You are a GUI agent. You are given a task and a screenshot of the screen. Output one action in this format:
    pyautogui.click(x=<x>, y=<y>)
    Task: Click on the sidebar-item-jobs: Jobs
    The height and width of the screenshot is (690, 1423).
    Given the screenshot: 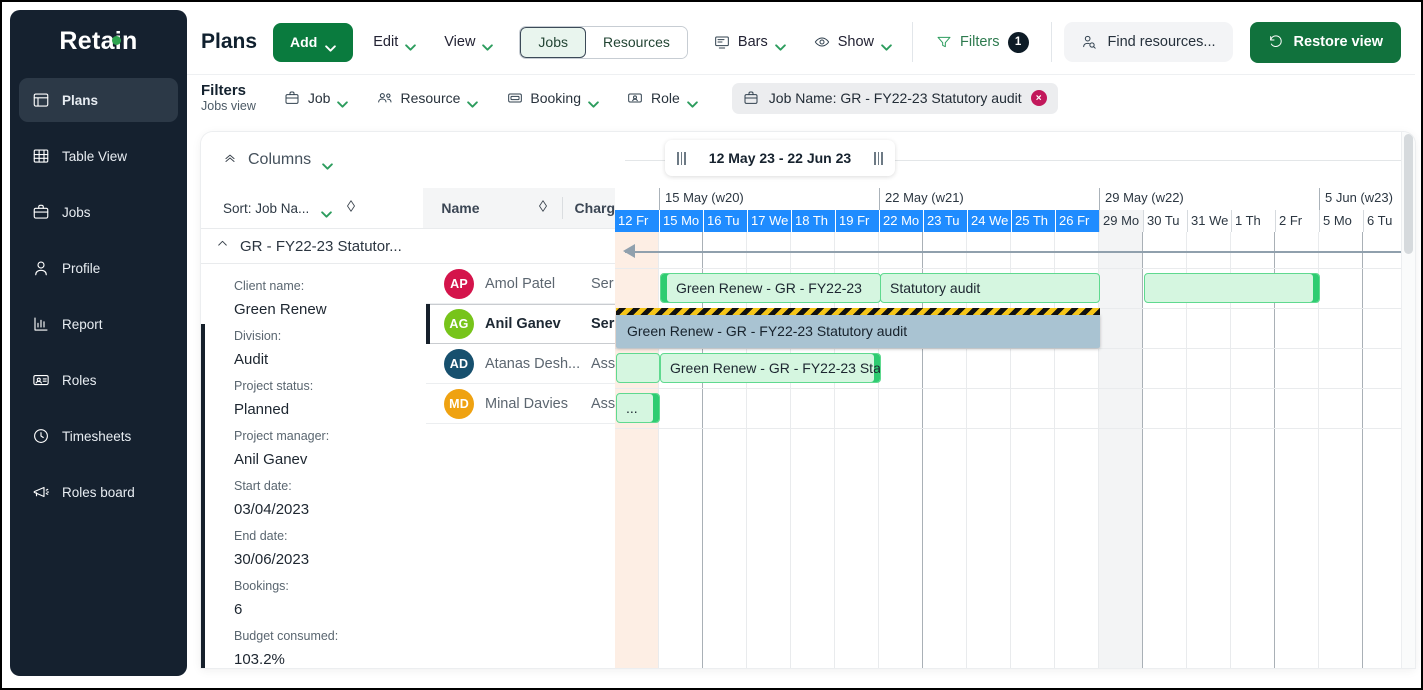 What is the action you would take?
    pyautogui.click(x=98, y=212)
    